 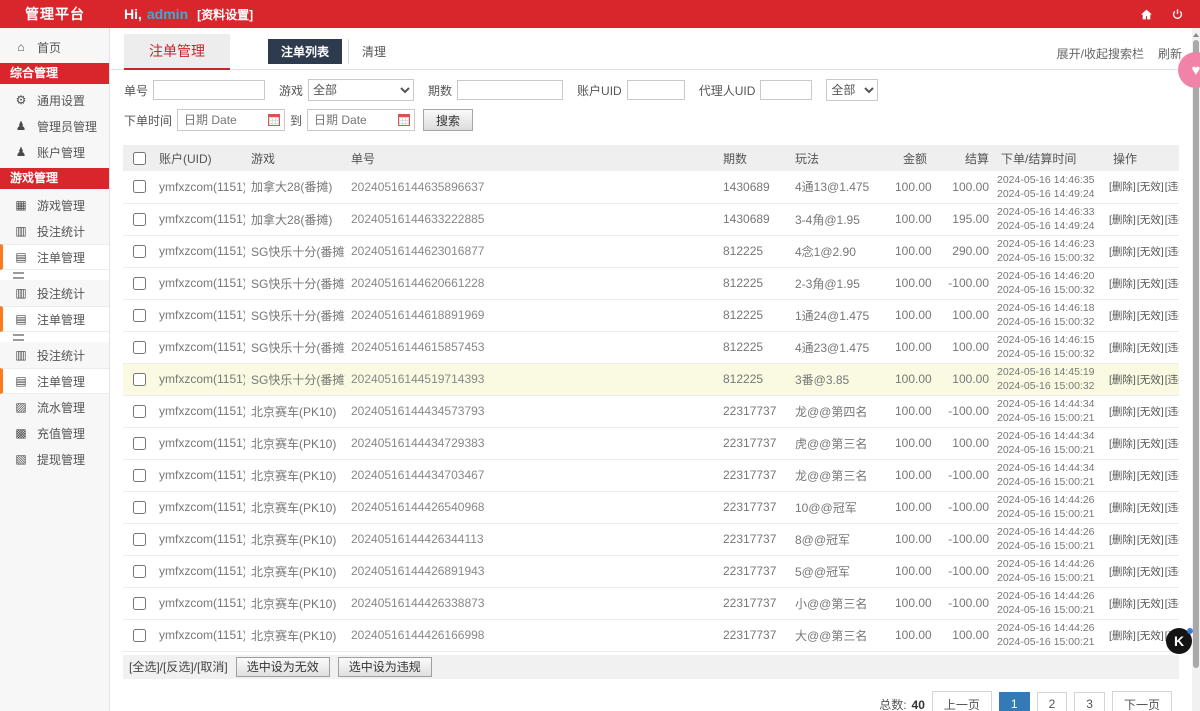 What do you see at coordinates (139, 158) in the screenshot?
I see `select-all-checkbox` at bounding box center [139, 158].